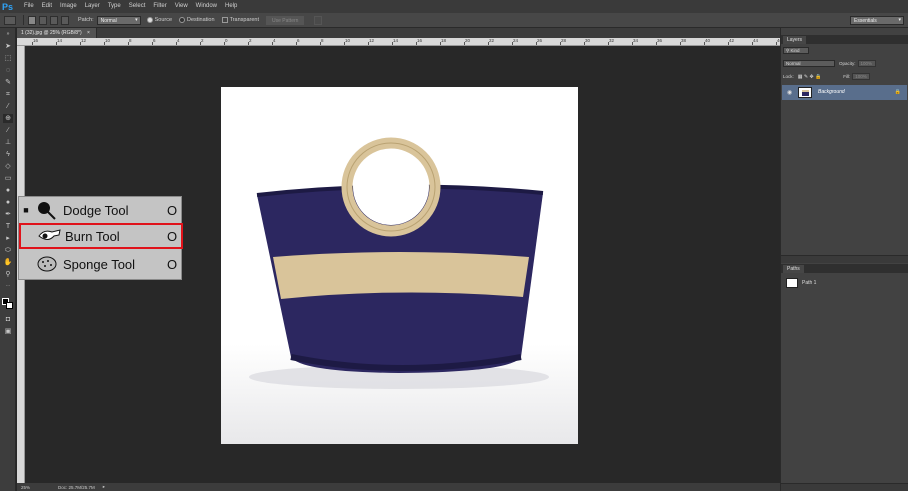  What do you see at coordinates (8, 70) in the screenshot?
I see `lasso-tool-icon: ◌` at bounding box center [8, 70].